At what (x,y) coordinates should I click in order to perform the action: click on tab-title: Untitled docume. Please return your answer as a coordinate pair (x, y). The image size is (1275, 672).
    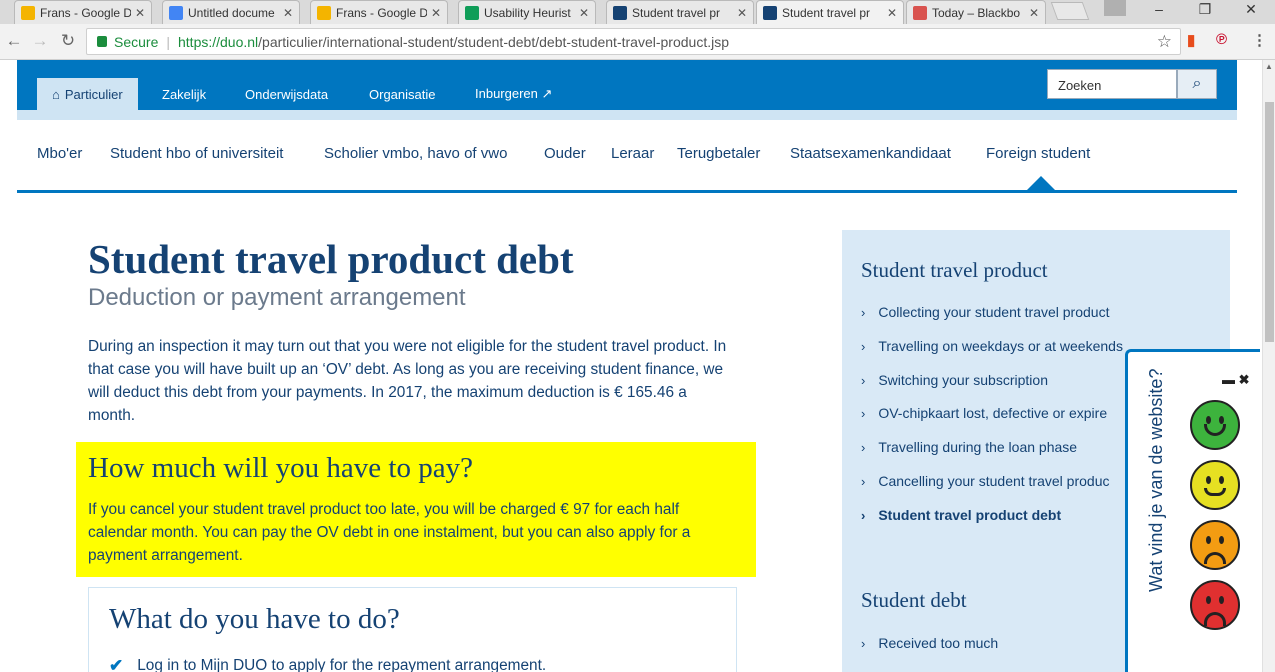
    Looking at the image, I should click on (231, 12).